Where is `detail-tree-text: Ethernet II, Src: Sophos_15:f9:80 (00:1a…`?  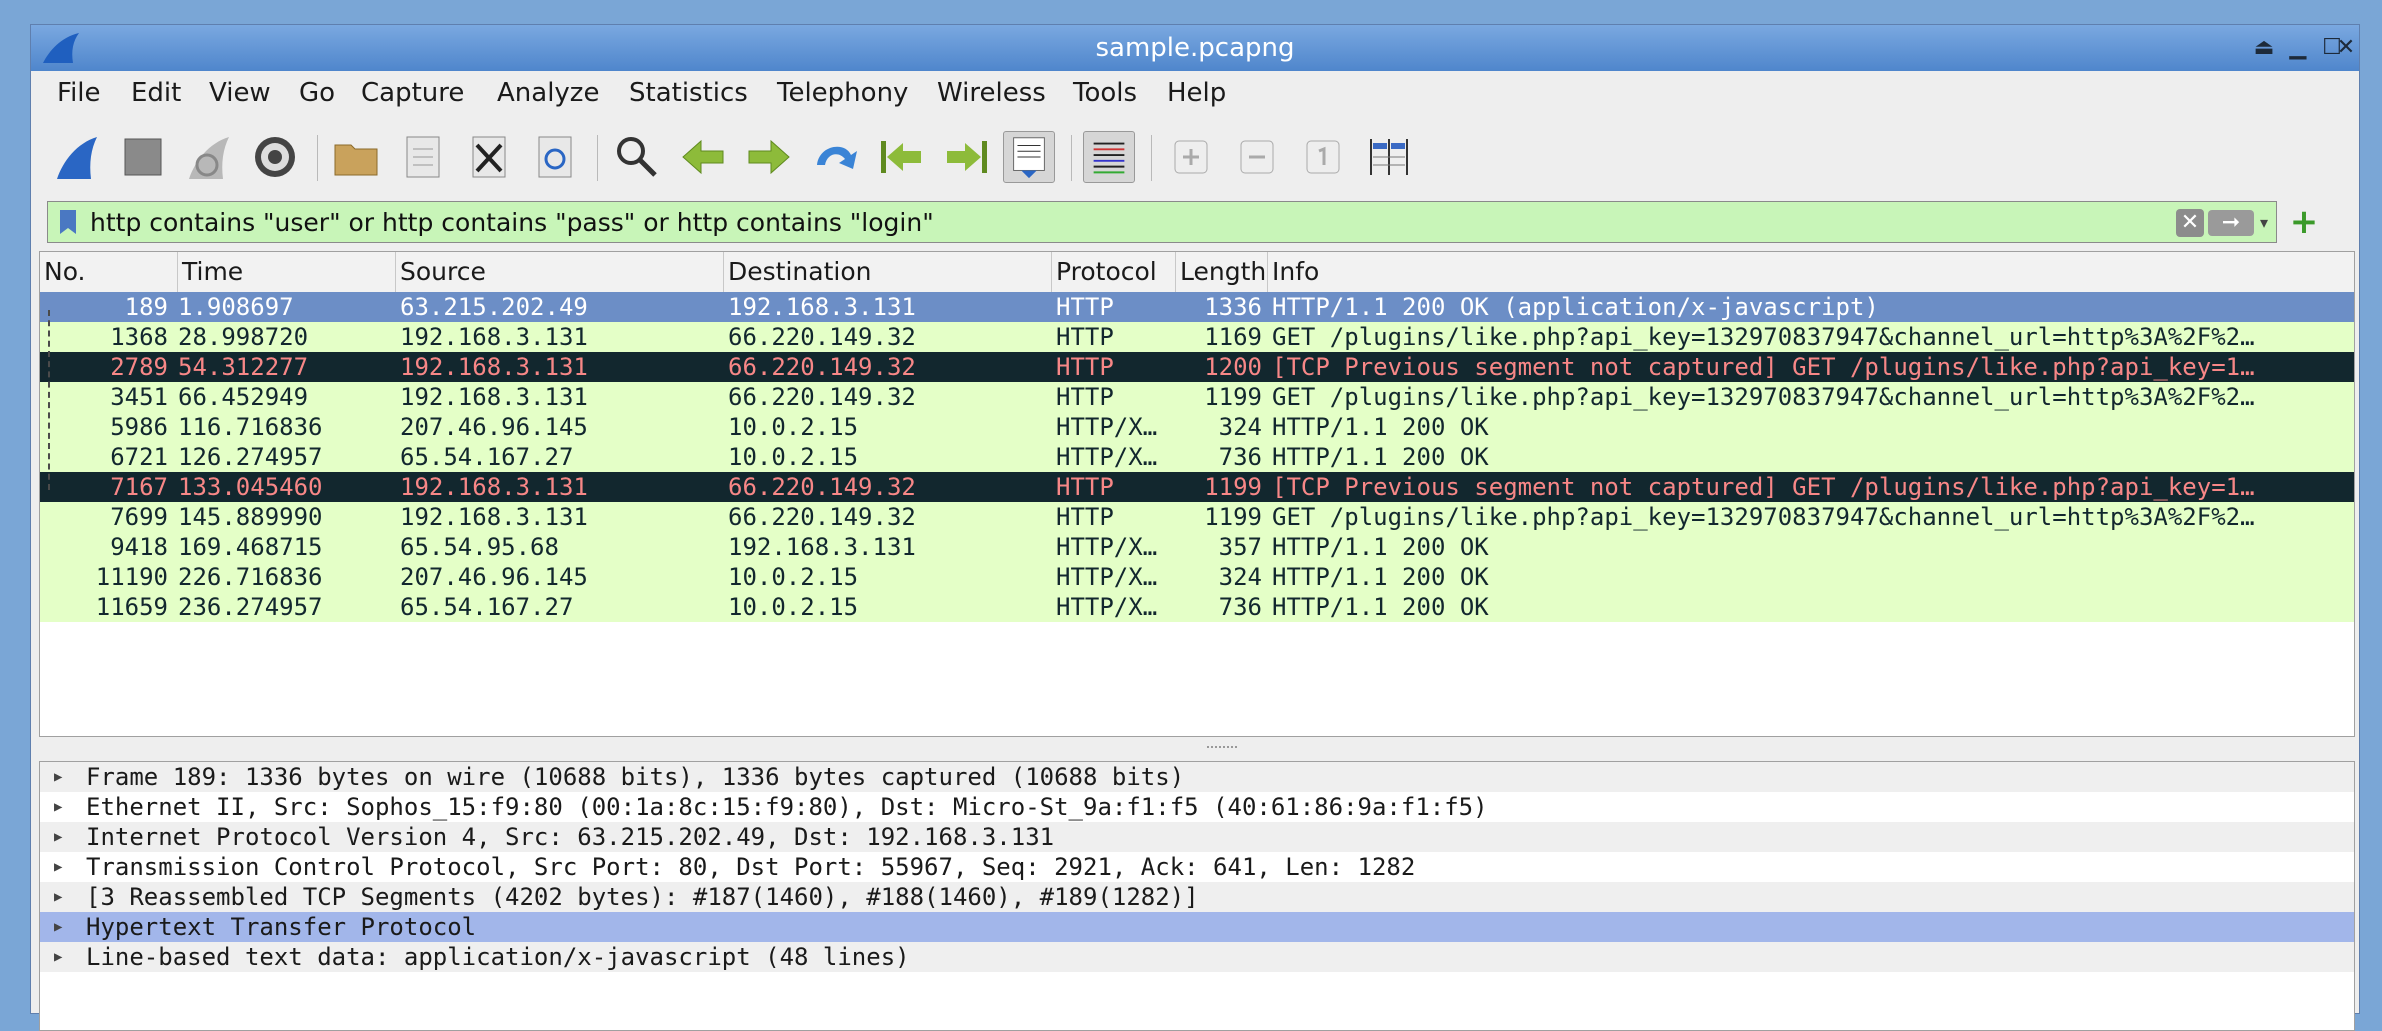
detail-tree-text: Ethernet II, Src: Sophos_15:f9:80 (00:1a… is located at coordinates (787, 807).